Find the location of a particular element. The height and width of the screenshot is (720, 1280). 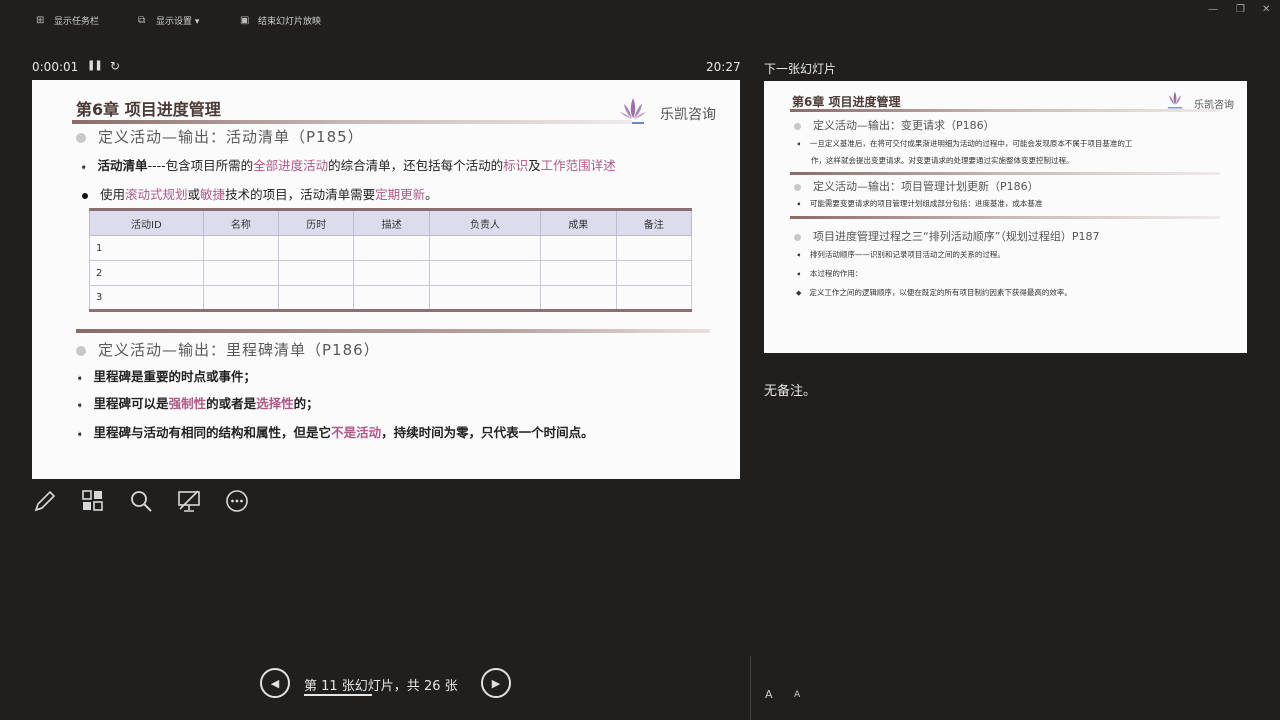

next-slide-label: 下一张幻灯片 is located at coordinates (800, 69).